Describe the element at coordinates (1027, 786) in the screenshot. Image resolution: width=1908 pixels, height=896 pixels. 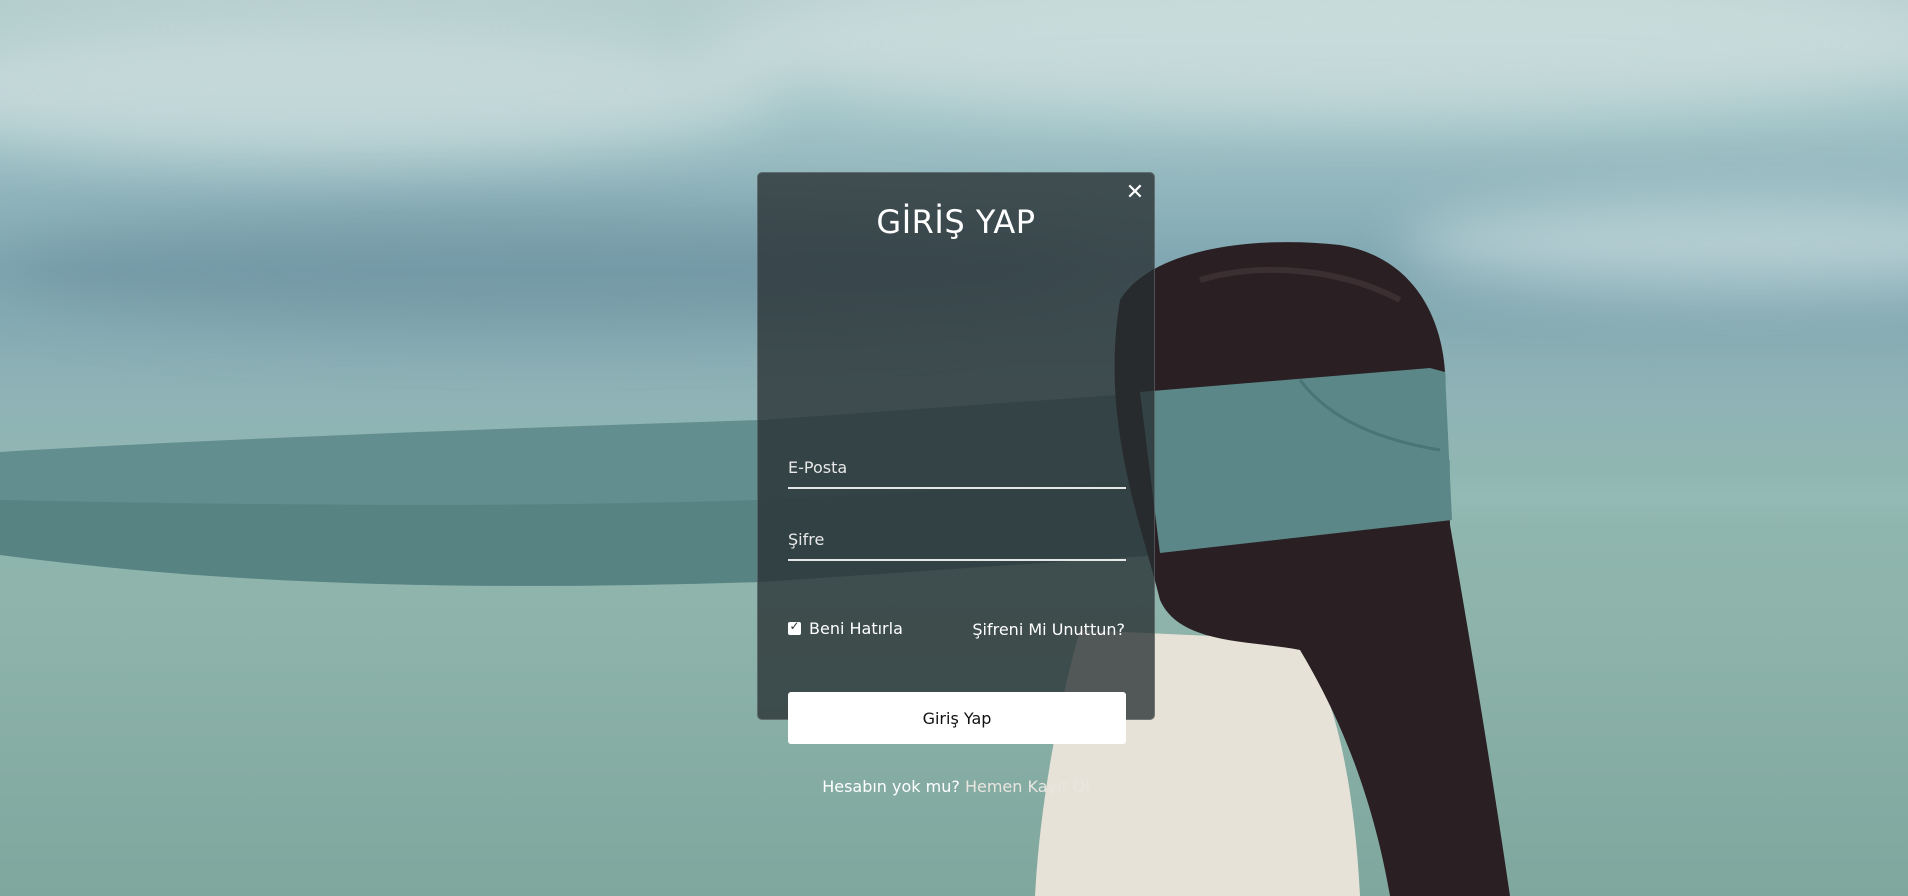
I see `signup-link: Hemen Kayıt Ol` at that location.